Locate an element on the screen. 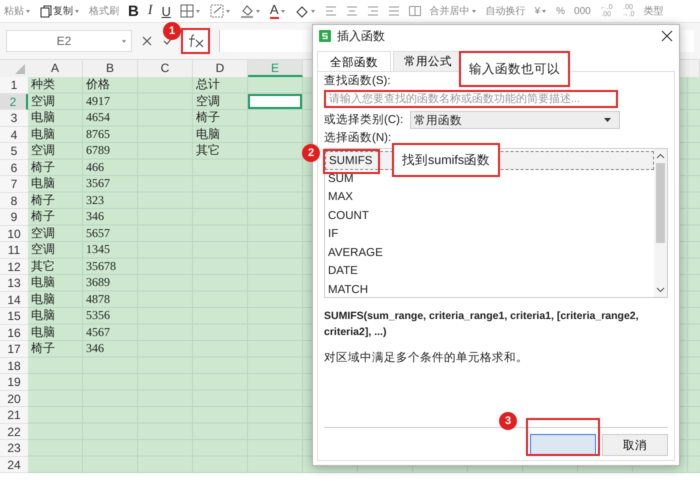  table-cell-text: 种类 is located at coordinates (43, 85).